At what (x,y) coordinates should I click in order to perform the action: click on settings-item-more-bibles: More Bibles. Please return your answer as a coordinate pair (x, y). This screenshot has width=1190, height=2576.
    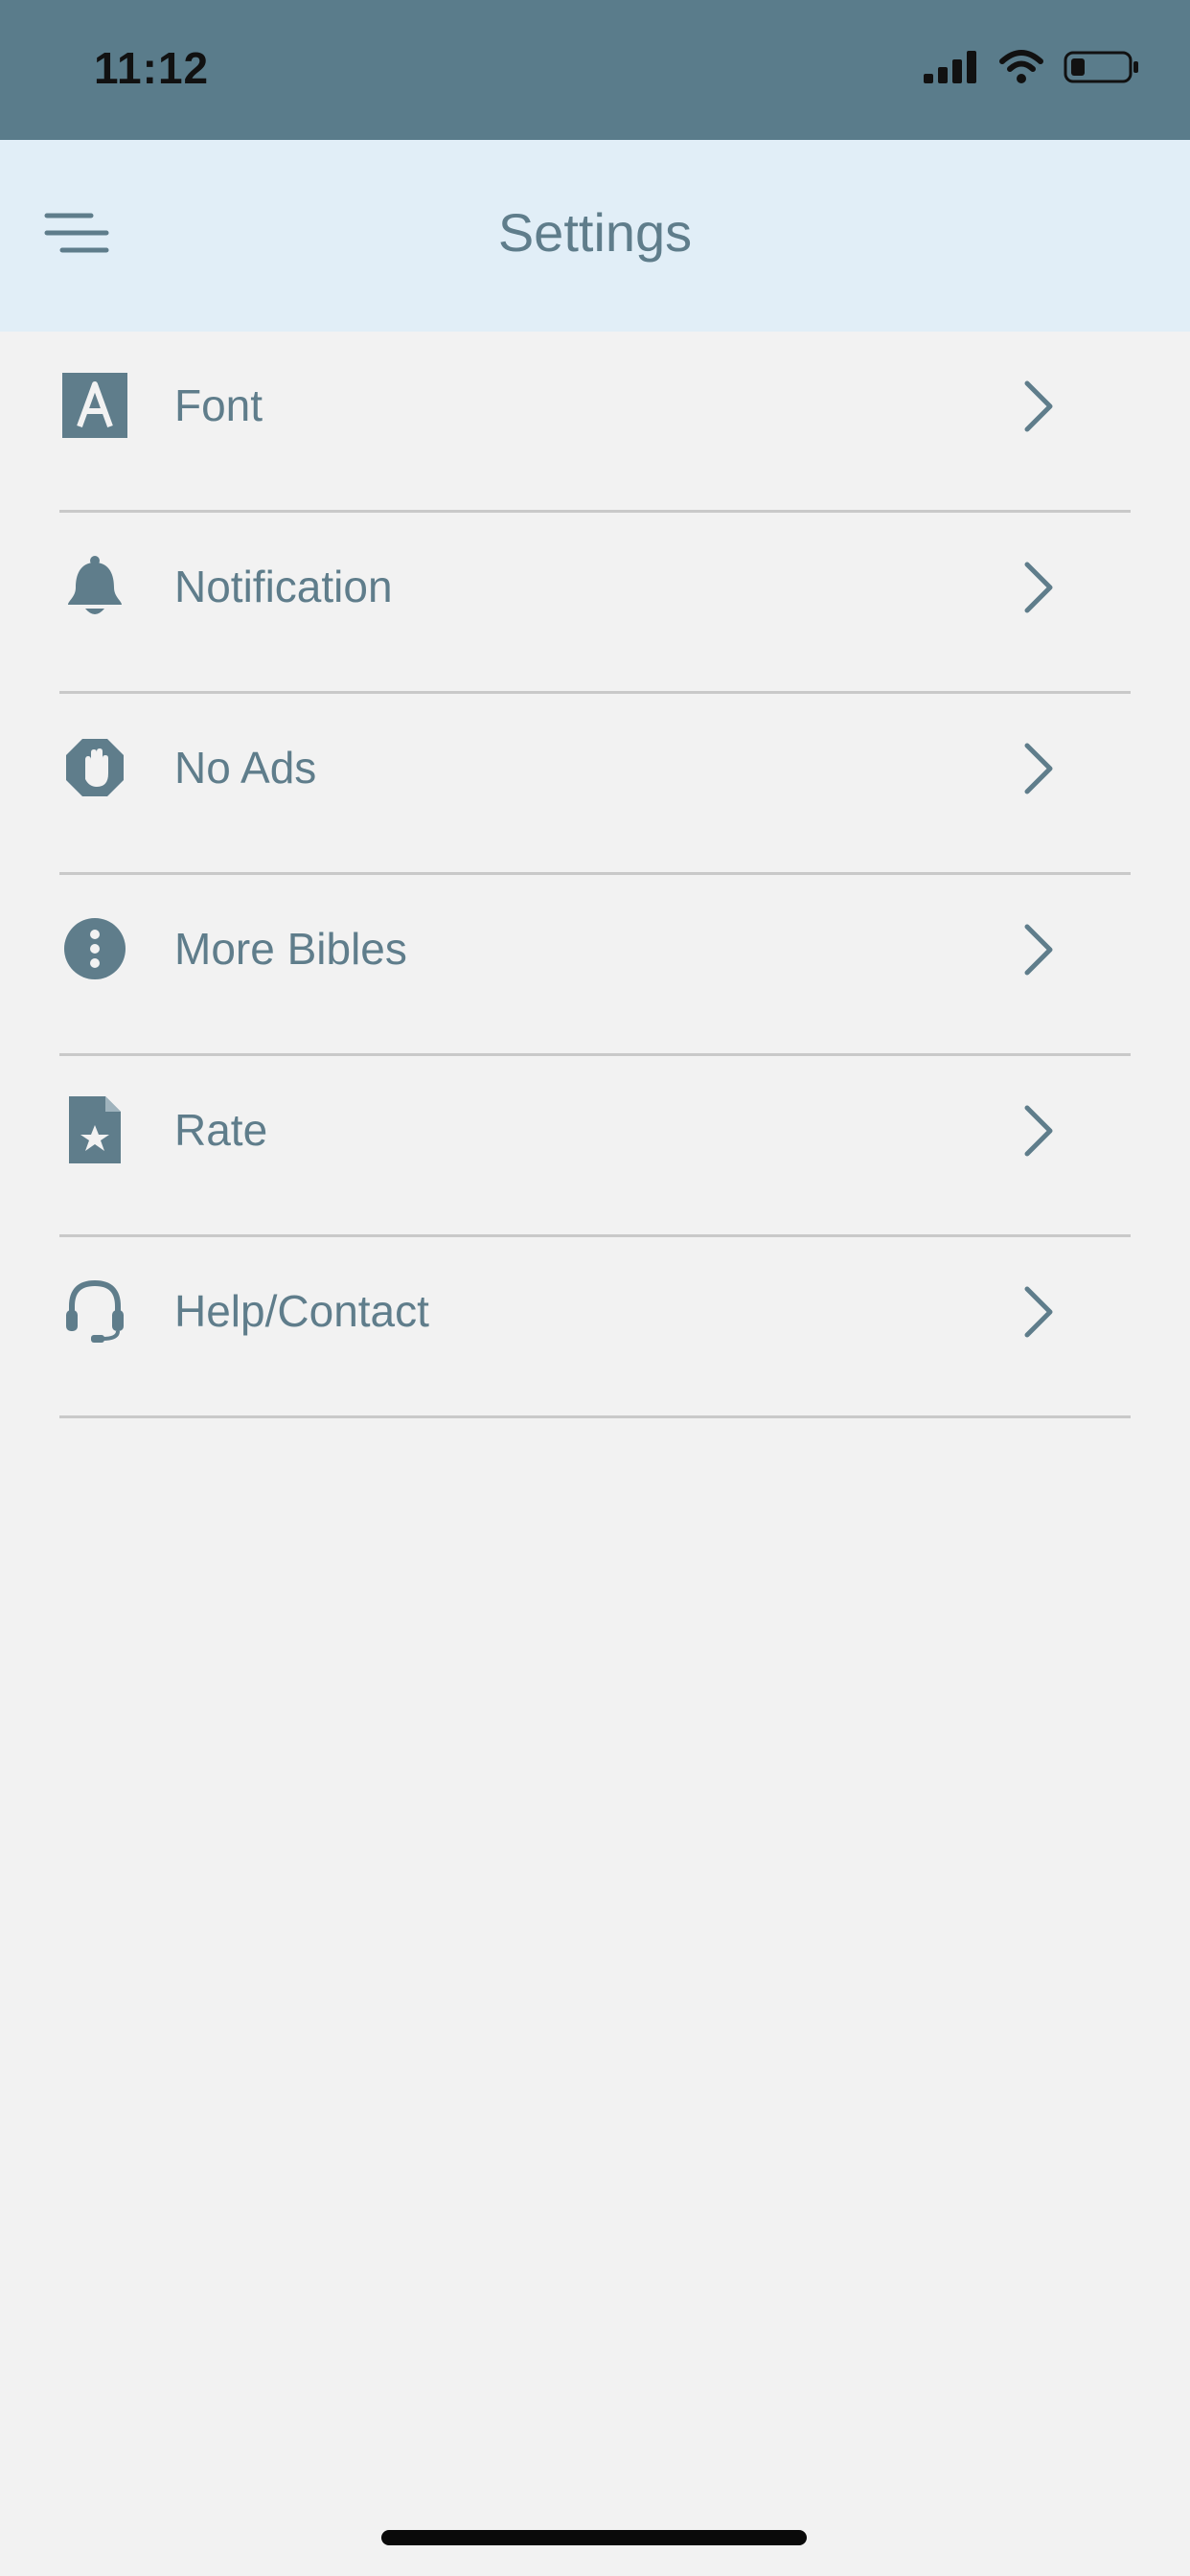
    Looking at the image, I should click on (595, 965).